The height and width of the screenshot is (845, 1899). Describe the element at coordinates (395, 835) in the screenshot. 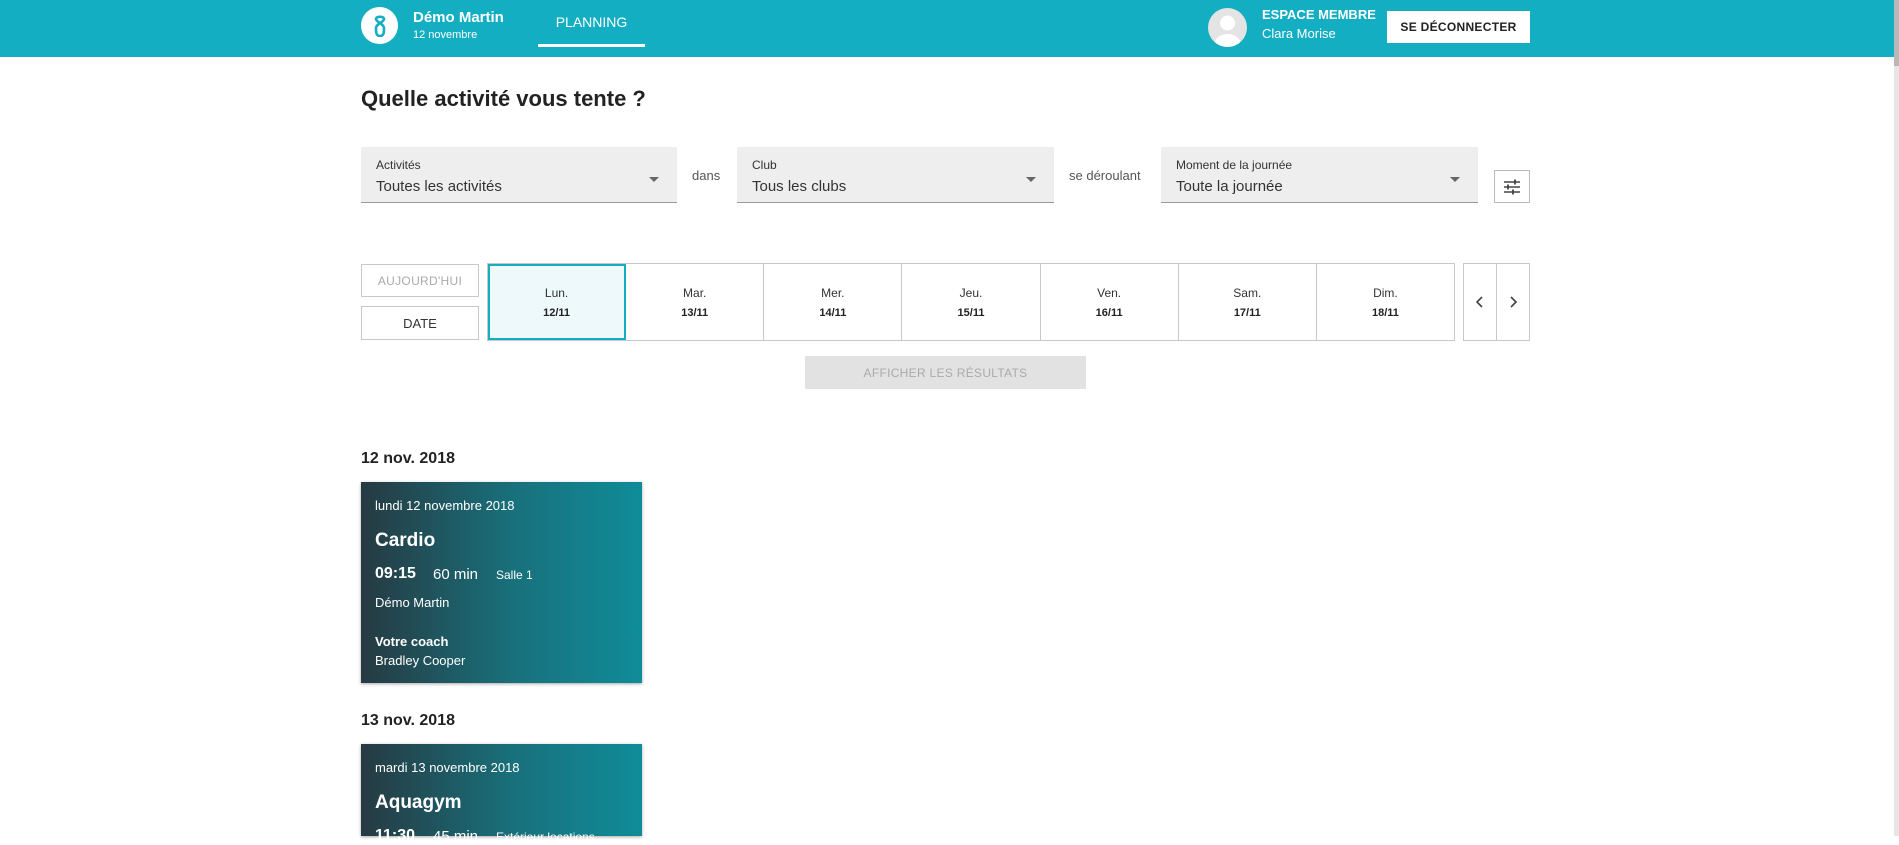

I see `card-time: 11:30` at that location.